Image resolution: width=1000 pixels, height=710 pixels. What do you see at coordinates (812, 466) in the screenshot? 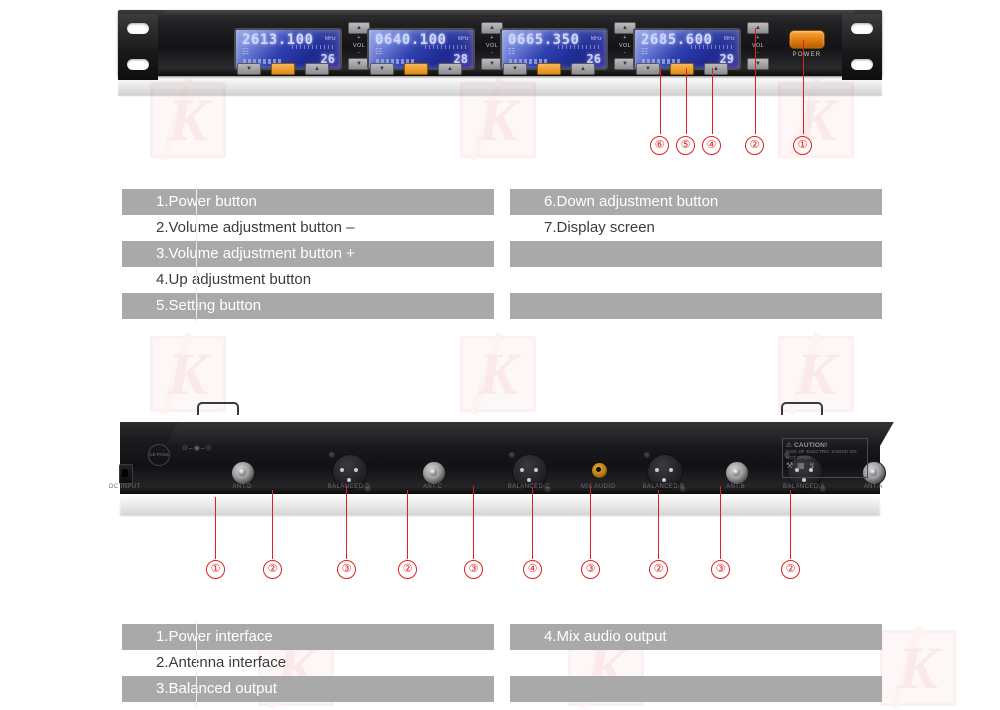
I see `caution-symbol-icon: ↯` at bounding box center [812, 466].